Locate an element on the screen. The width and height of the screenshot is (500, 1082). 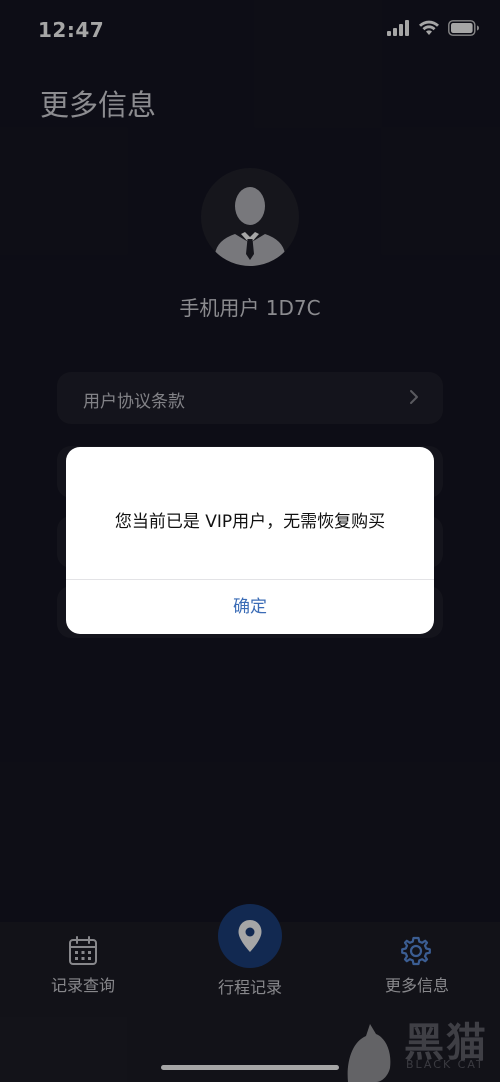
alert-dialog: 您当前已是 VIP用户，无需恢复购买 确定 is located at coordinates (250, 540).